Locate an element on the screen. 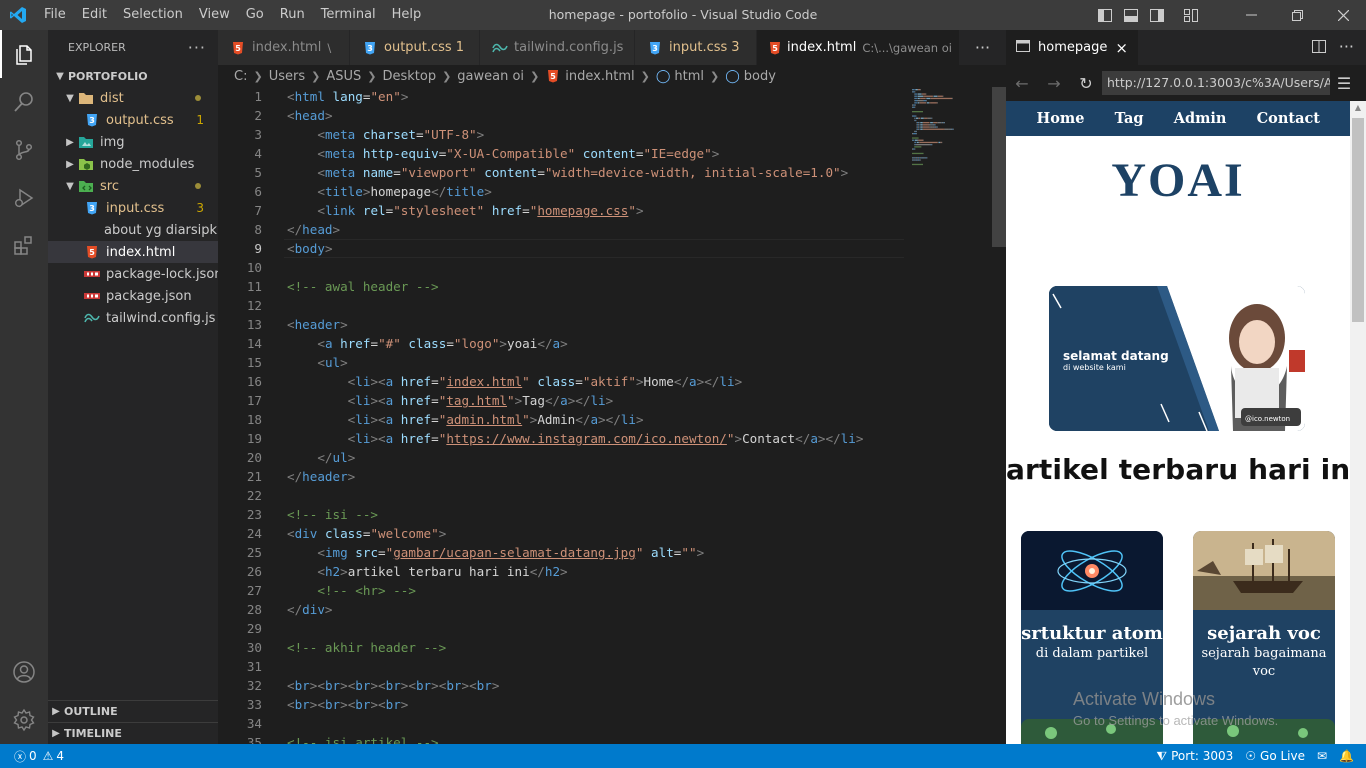  code-line: 17 <li><a href="tag.html">Tag</a></li> is located at coordinates (612, 400).